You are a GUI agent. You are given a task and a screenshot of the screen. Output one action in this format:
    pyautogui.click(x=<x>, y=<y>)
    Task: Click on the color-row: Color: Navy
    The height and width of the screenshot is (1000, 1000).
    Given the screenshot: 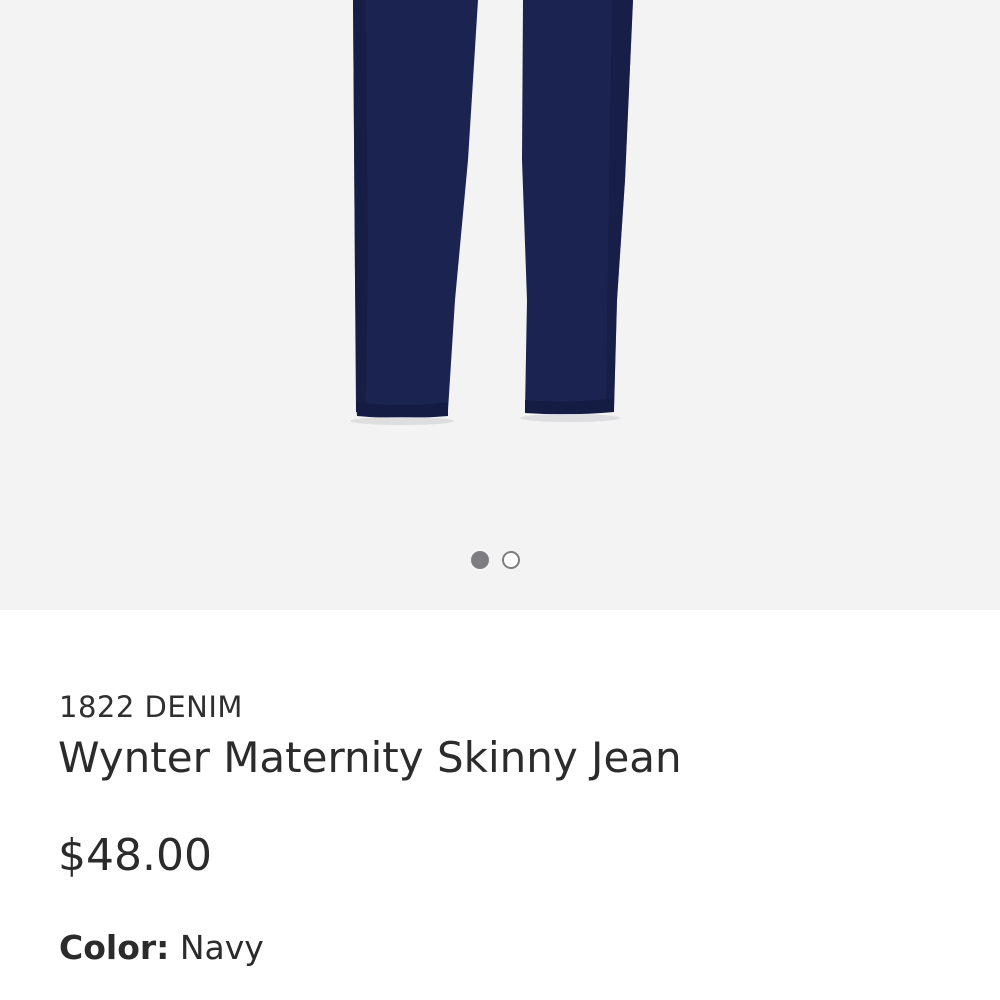 What is the action you would take?
    pyautogui.click(x=161, y=947)
    